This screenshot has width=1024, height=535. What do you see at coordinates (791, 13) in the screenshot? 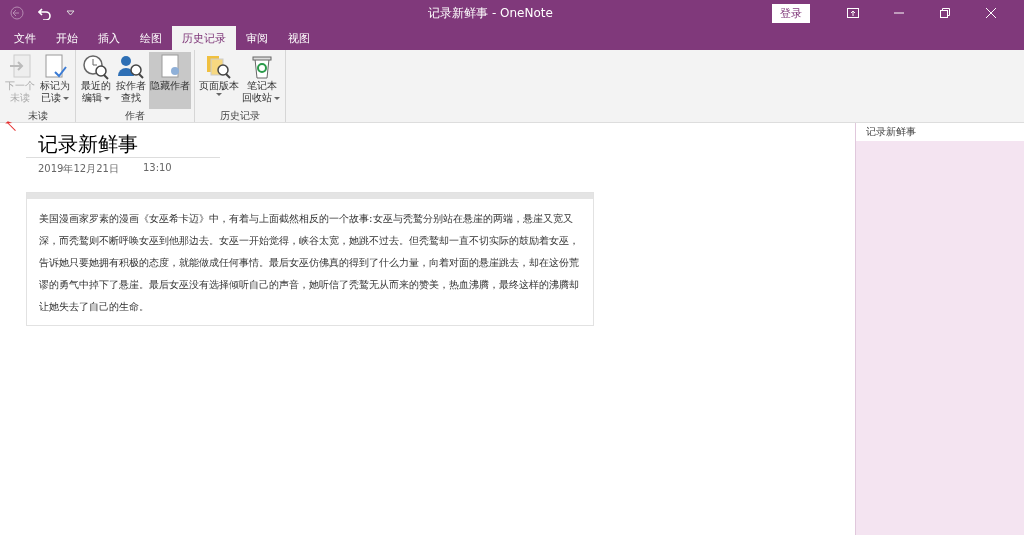
I see `sign-in-button: 登录` at bounding box center [791, 13].